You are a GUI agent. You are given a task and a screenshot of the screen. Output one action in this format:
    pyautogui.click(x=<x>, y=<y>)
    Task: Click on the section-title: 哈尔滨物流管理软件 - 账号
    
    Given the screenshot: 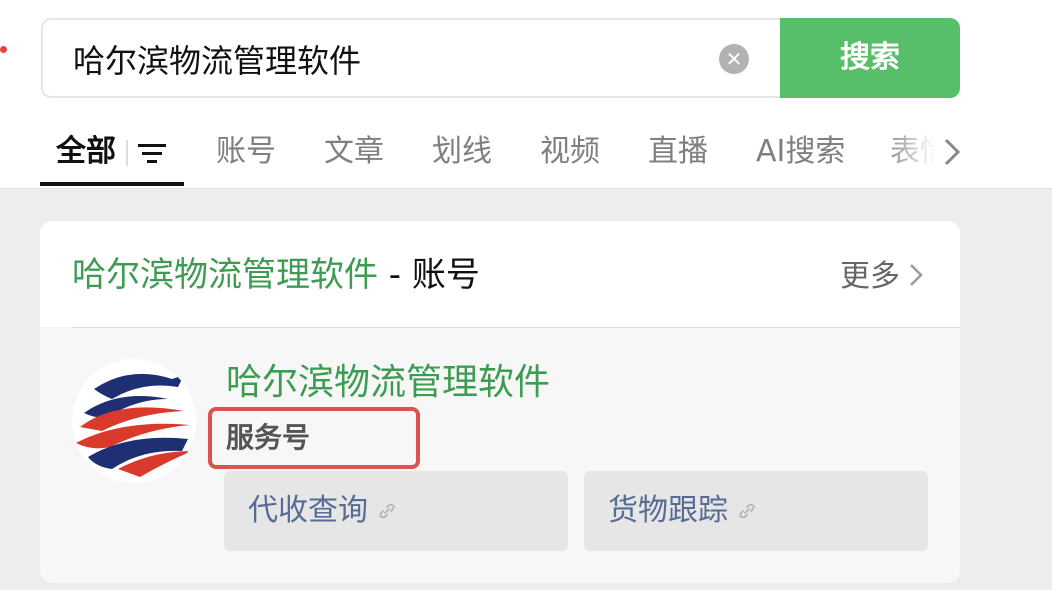 What is the action you would take?
    pyautogui.click(x=276, y=275)
    